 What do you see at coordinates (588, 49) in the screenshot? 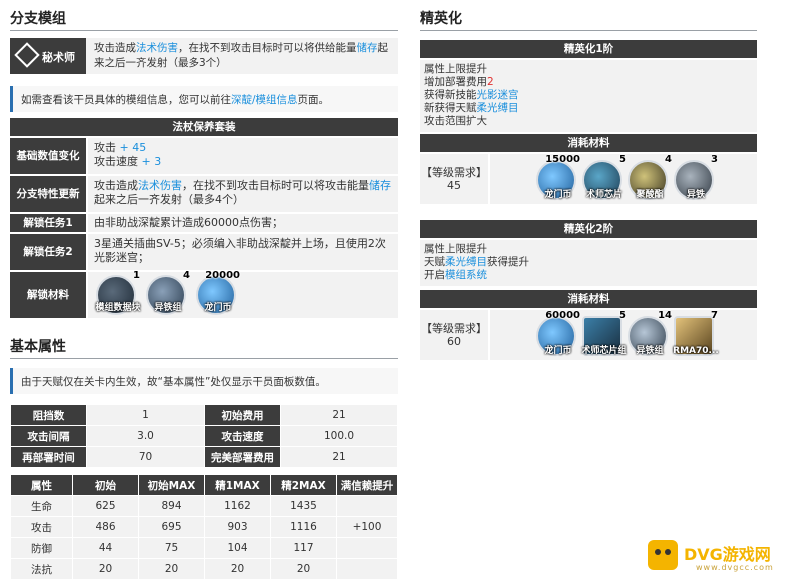
I see `elite1-header: 精英化1阶` at bounding box center [588, 49].